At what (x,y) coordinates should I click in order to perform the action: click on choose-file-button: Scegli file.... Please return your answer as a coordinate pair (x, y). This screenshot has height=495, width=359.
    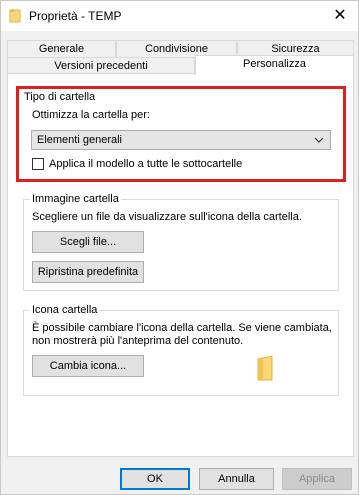
    Looking at the image, I should click on (88, 242).